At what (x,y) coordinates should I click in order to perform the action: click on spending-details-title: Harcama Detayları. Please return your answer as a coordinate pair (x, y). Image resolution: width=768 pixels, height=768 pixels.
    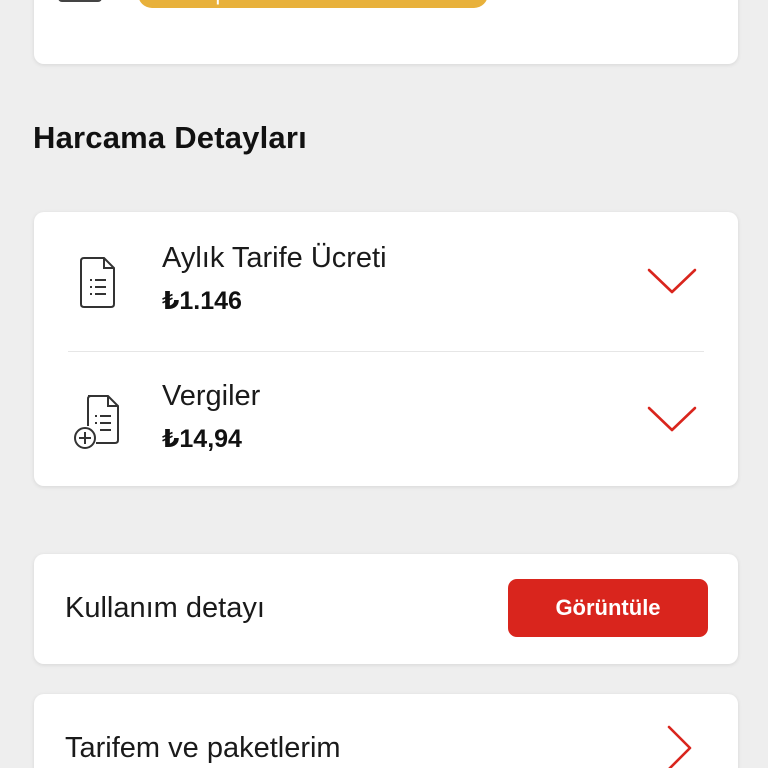
    Looking at the image, I should click on (170, 137).